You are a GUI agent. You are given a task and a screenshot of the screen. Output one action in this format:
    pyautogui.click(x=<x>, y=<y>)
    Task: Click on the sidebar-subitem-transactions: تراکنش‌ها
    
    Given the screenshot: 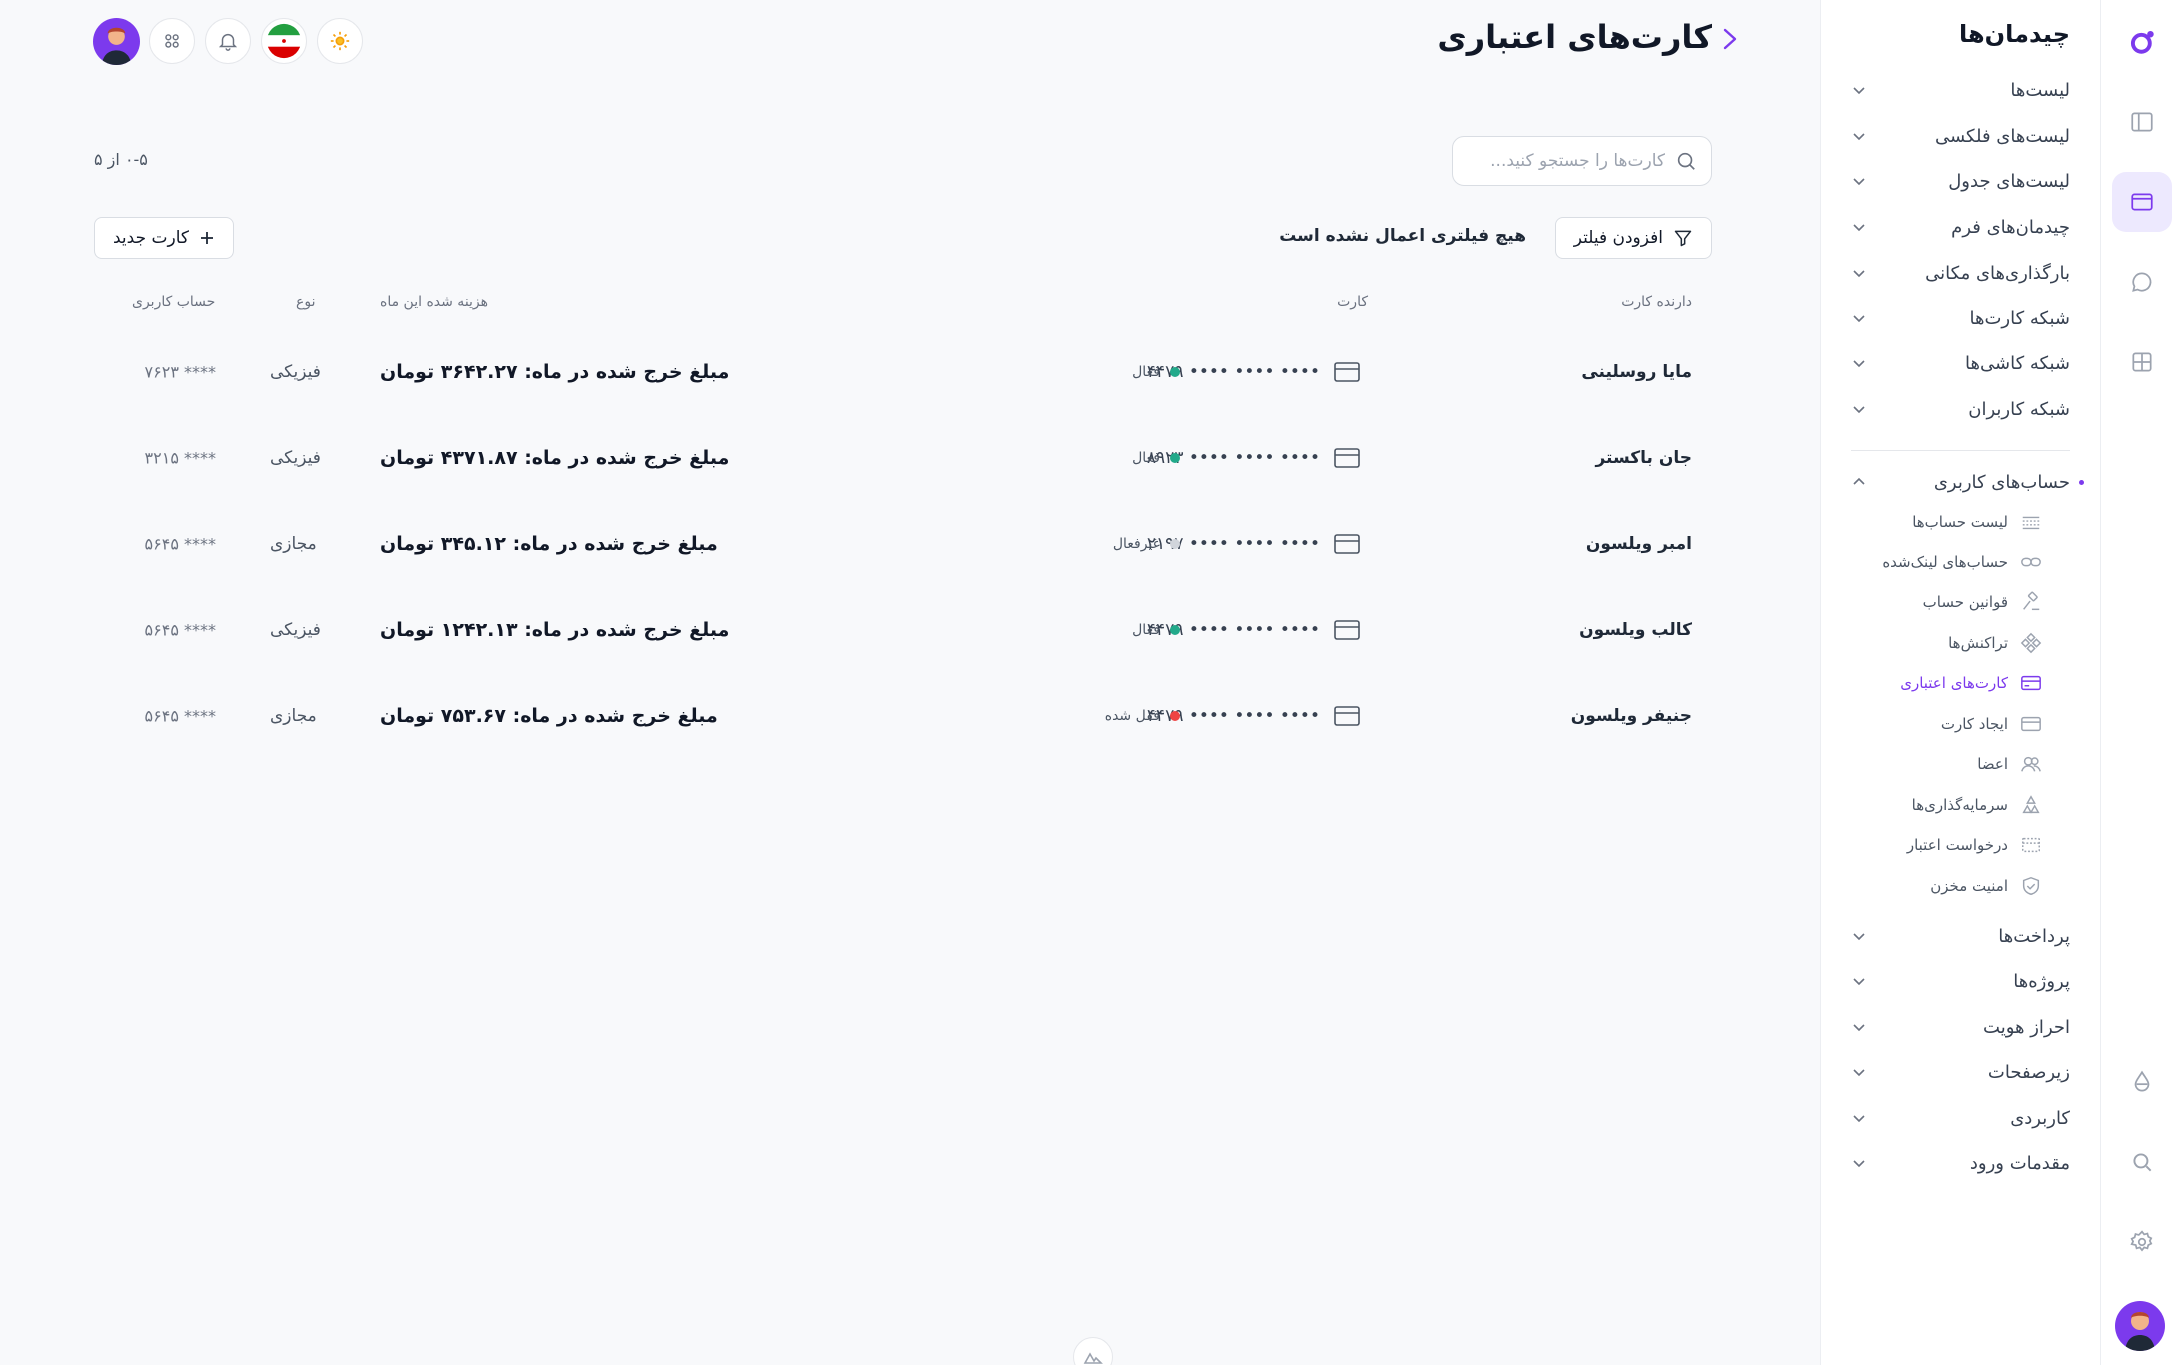 What is the action you would take?
    pyautogui.click(x=1995, y=643)
    